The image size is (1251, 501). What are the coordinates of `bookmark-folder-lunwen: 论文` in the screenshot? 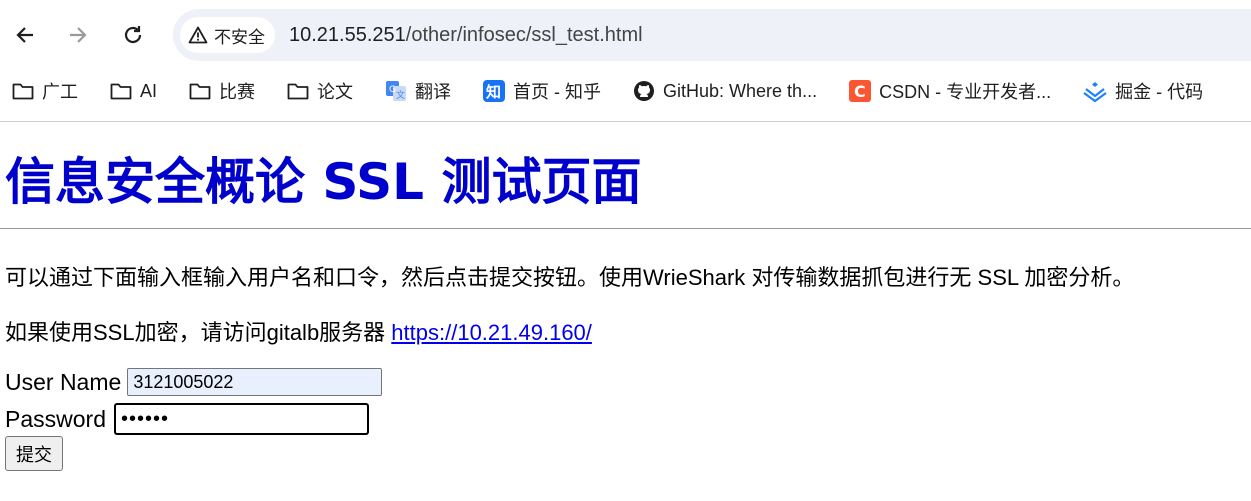 It's located at (320, 91).